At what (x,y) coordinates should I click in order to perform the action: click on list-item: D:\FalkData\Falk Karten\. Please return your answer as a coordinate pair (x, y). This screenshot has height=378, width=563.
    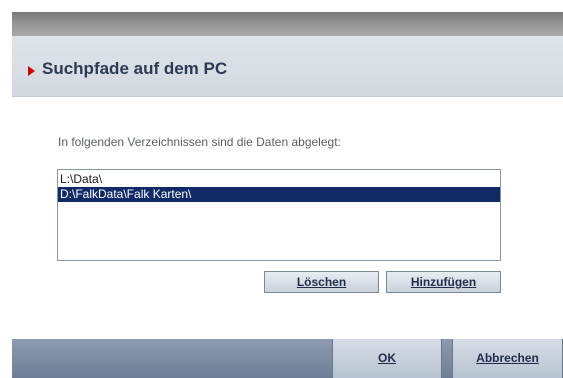
    Looking at the image, I should click on (279, 194).